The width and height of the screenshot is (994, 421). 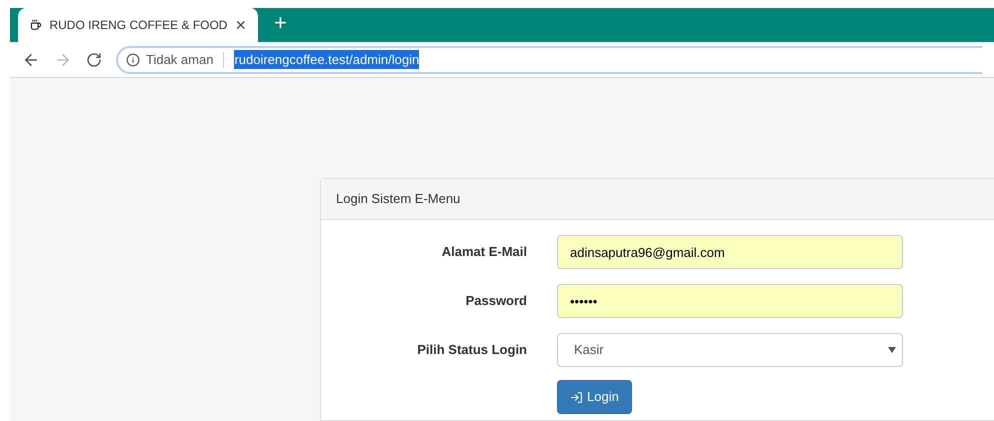 What do you see at coordinates (94, 60) in the screenshot?
I see `reload-icon` at bounding box center [94, 60].